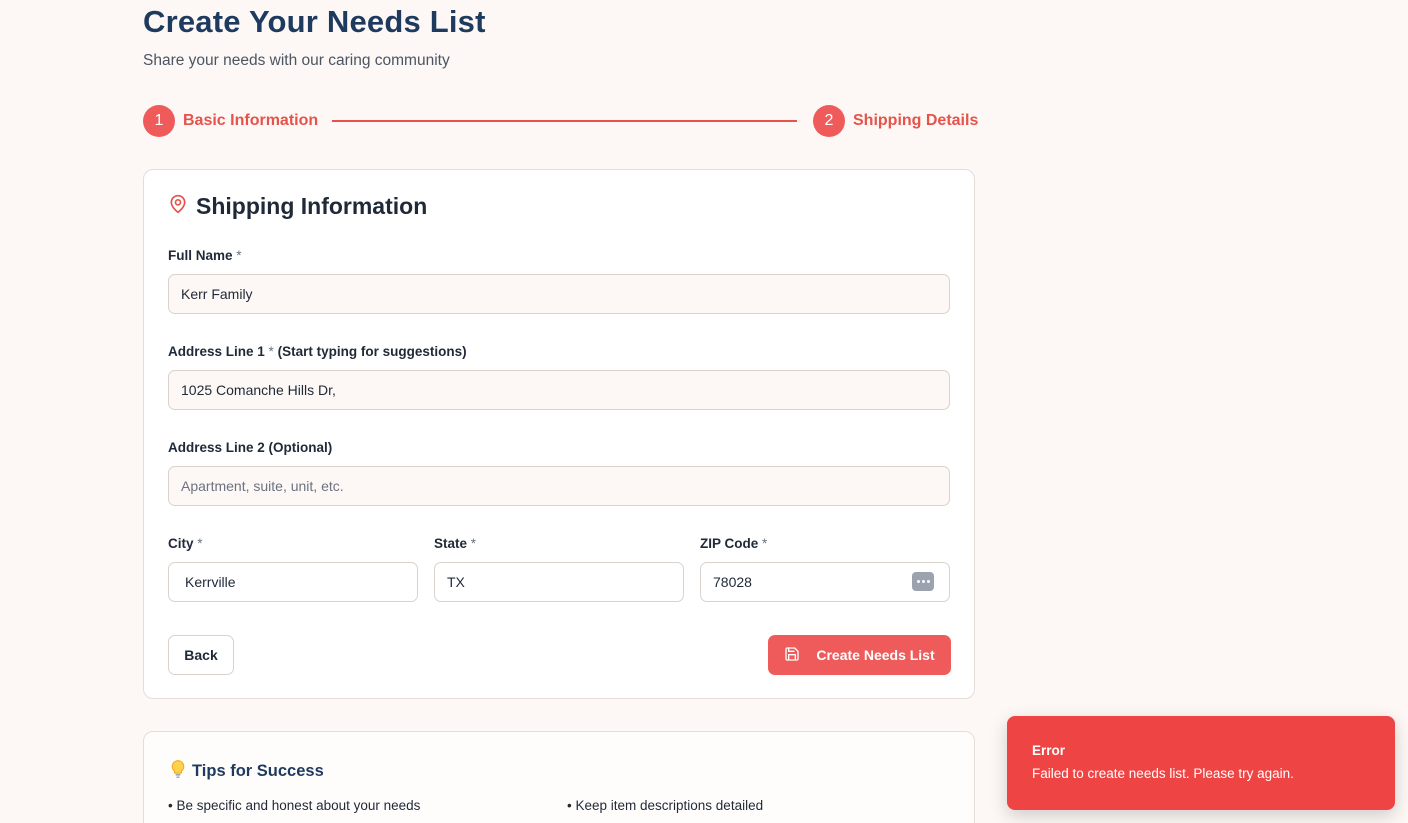  What do you see at coordinates (875, 655) in the screenshot?
I see `create-needs-list-label: Create Needs List` at bounding box center [875, 655].